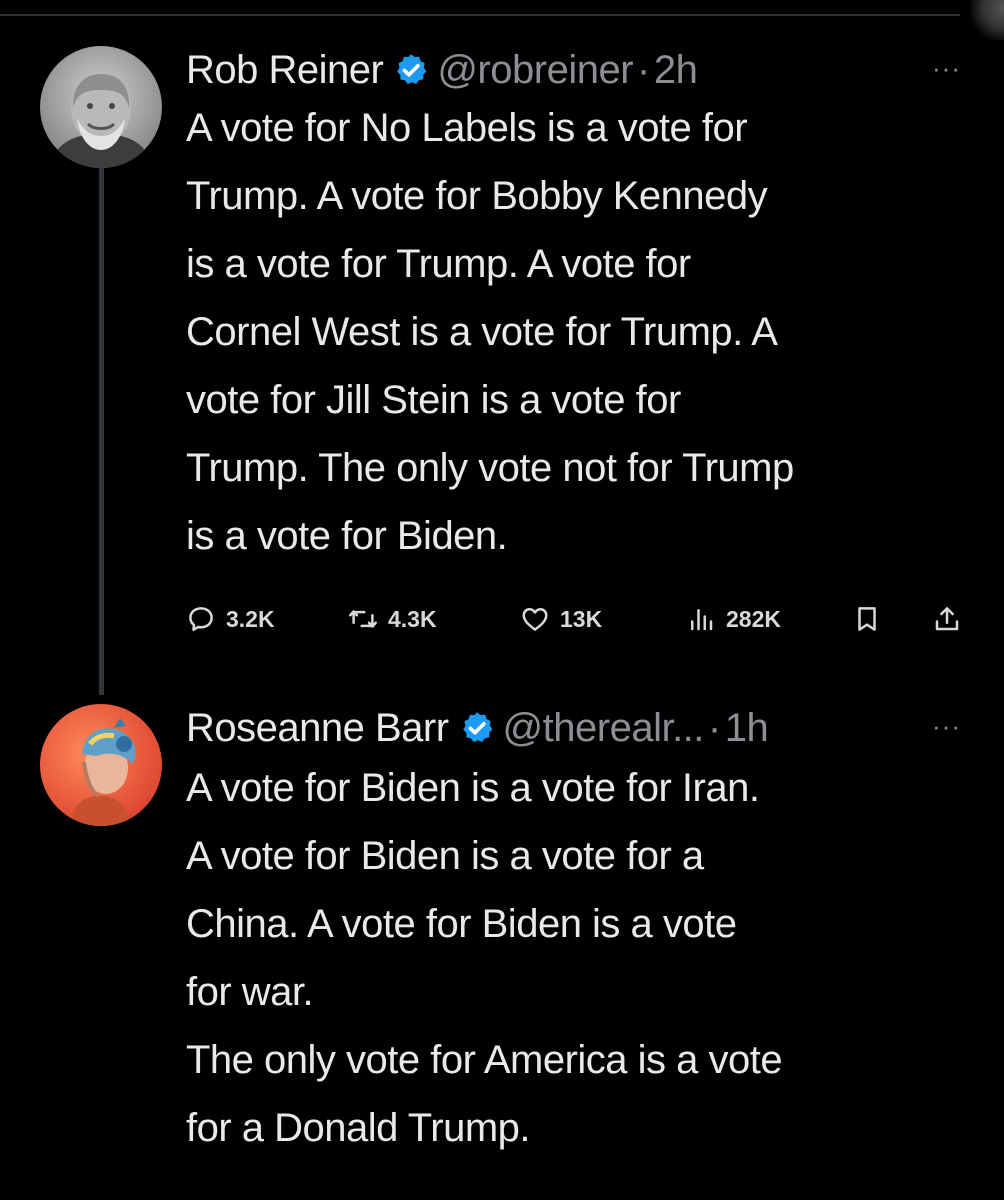 Image resolution: width=1004 pixels, height=1200 pixels. Describe the element at coordinates (250, 992) in the screenshot. I see `tweet-text-line: for war.` at that location.